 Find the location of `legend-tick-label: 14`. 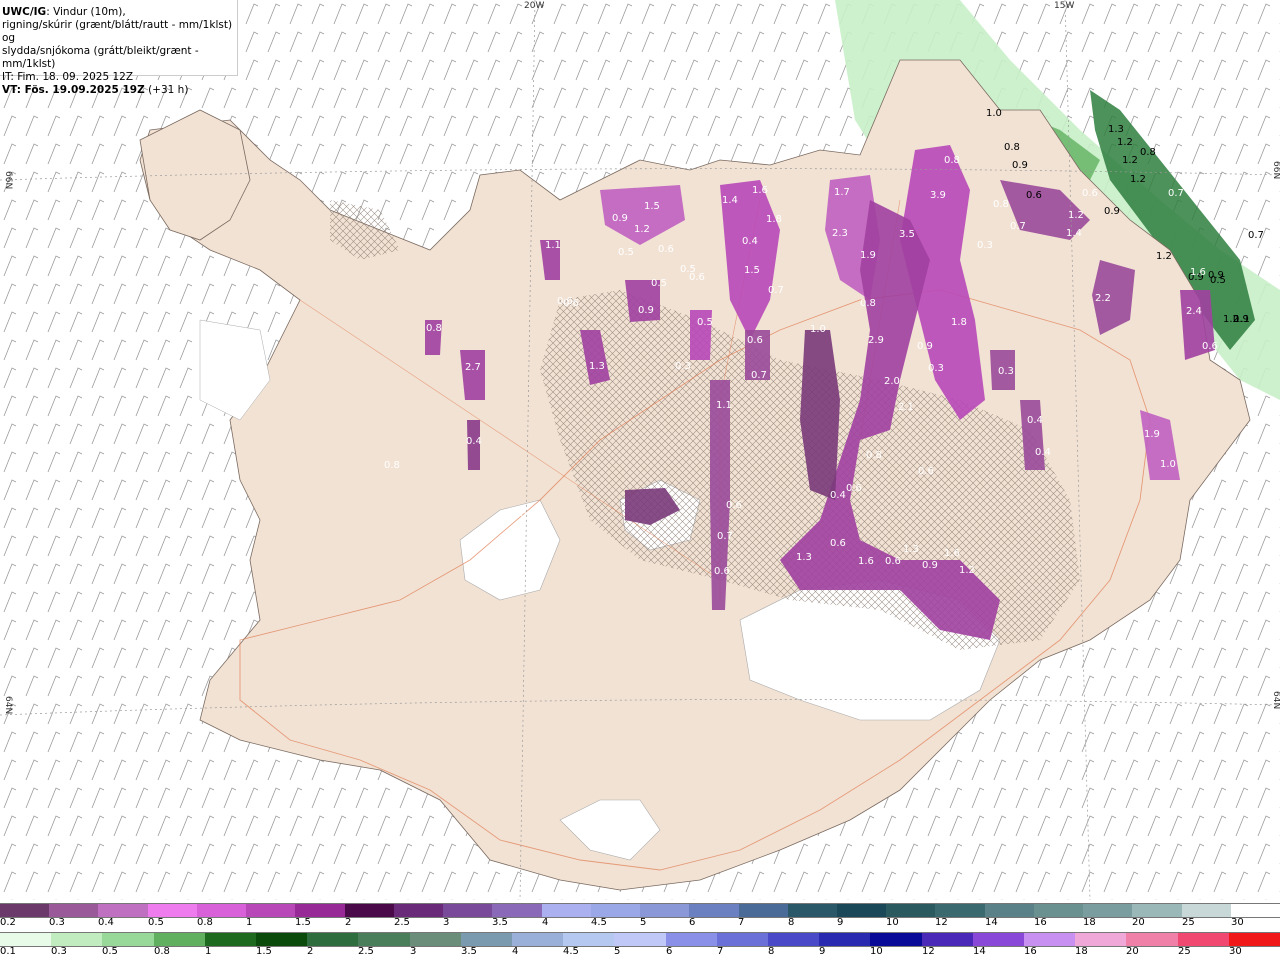

legend-tick-label: 14 is located at coordinates (991, 922).